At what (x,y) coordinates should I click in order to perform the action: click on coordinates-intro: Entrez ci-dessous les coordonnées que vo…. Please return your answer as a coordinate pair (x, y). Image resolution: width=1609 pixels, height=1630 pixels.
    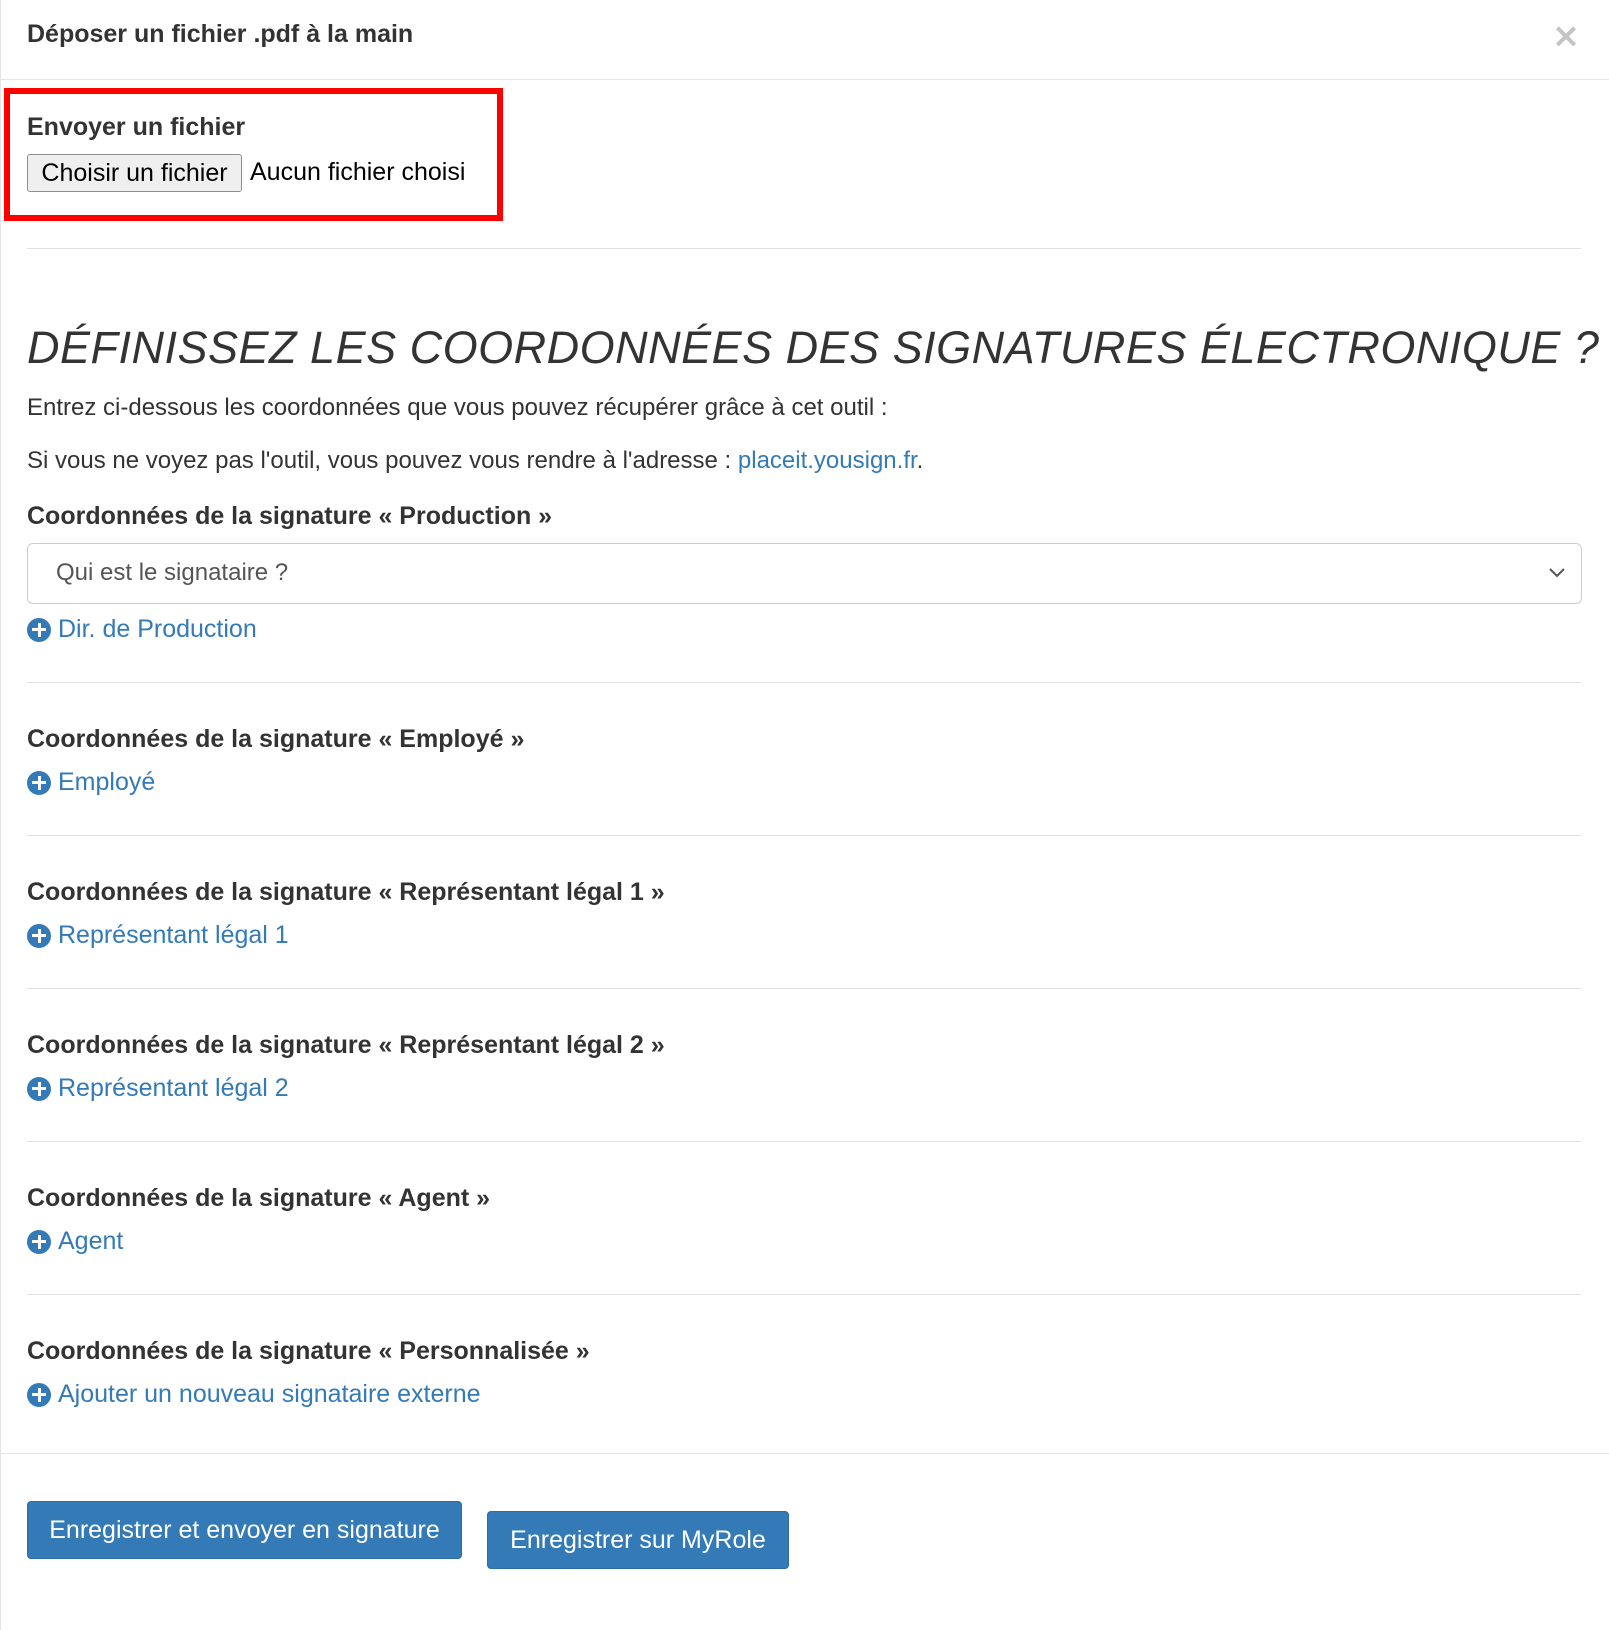
    Looking at the image, I should click on (457, 407).